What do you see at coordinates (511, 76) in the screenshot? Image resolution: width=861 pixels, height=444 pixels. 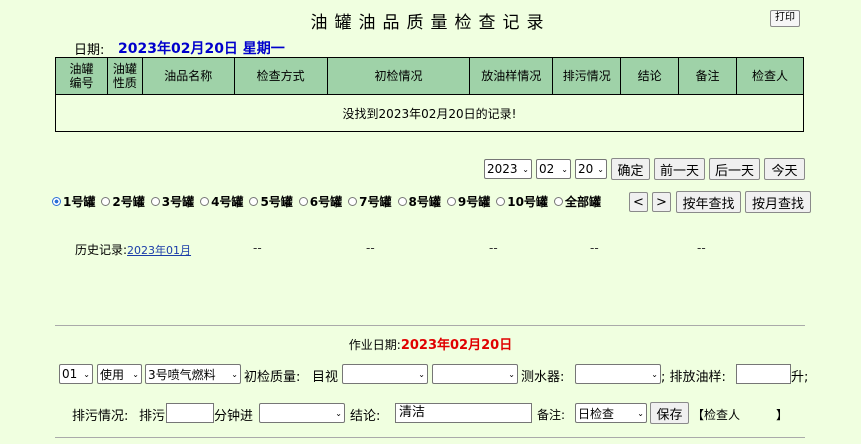 I see `col-sample-drain: 放油样情况` at bounding box center [511, 76].